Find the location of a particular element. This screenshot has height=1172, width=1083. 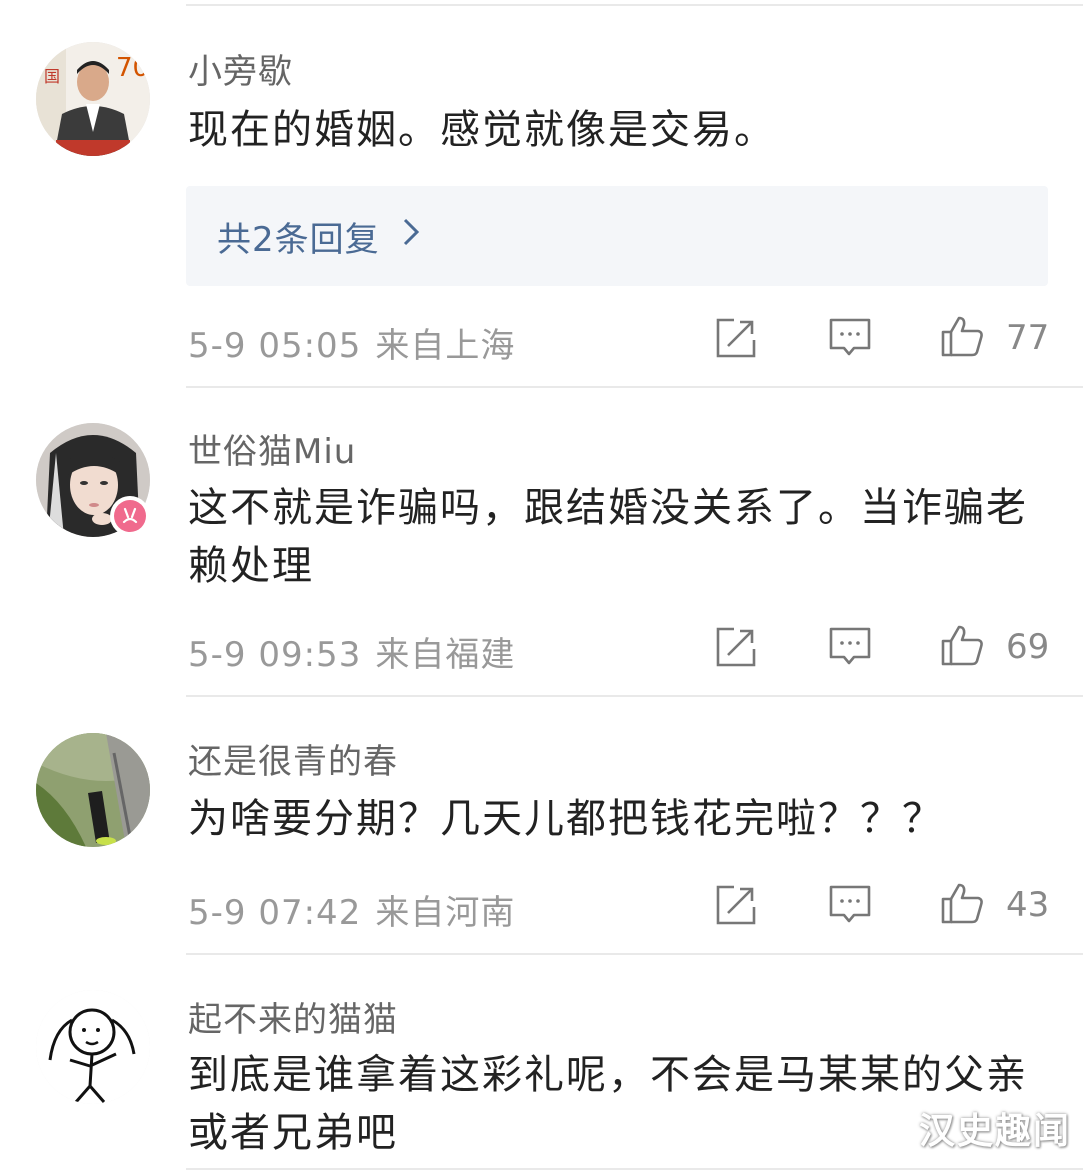

comment-meta: 5-9 07:42 来自河南 is located at coordinates (351, 909).